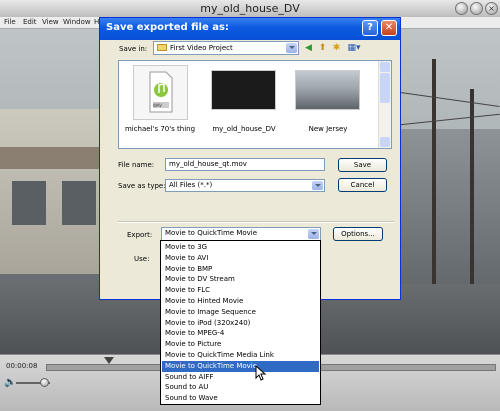 The width and height of the screenshot is (500, 411). What do you see at coordinates (240, 247) in the screenshot?
I see `export-option-item: Movie to 3G` at bounding box center [240, 247].